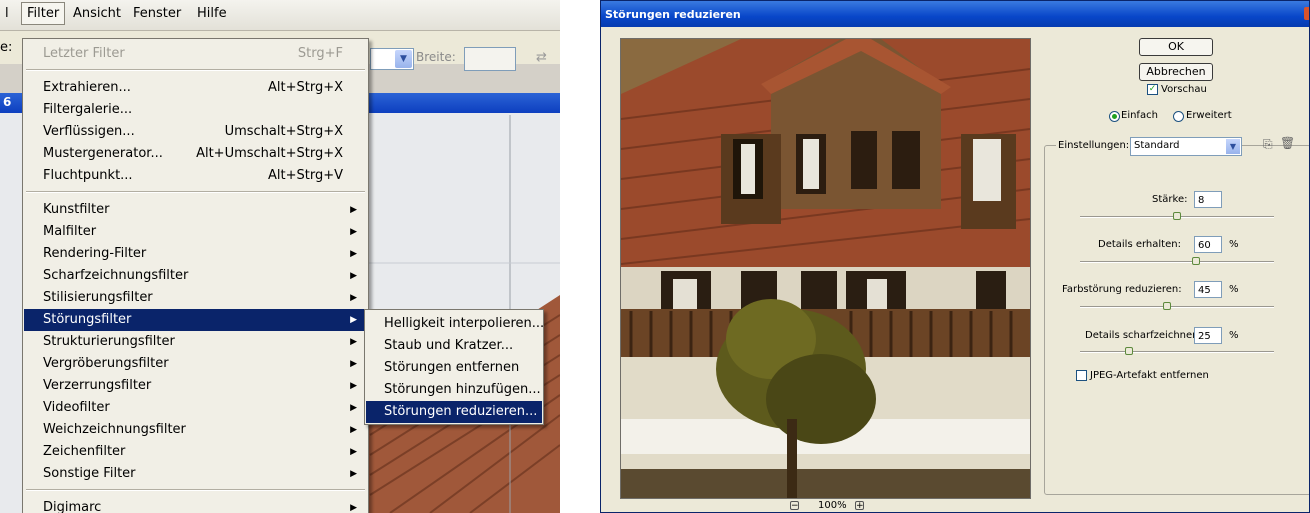 This screenshot has height=513, width=1310. Describe the element at coordinates (212, 13) in the screenshot. I see `menu-item-help: Hilfe` at that location.